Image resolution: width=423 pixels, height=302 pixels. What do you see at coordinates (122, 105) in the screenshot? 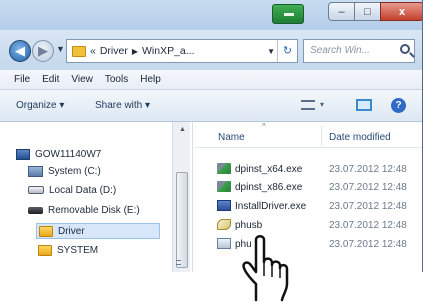
I see `share-with-button: Share with ▾` at bounding box center [122, 105].